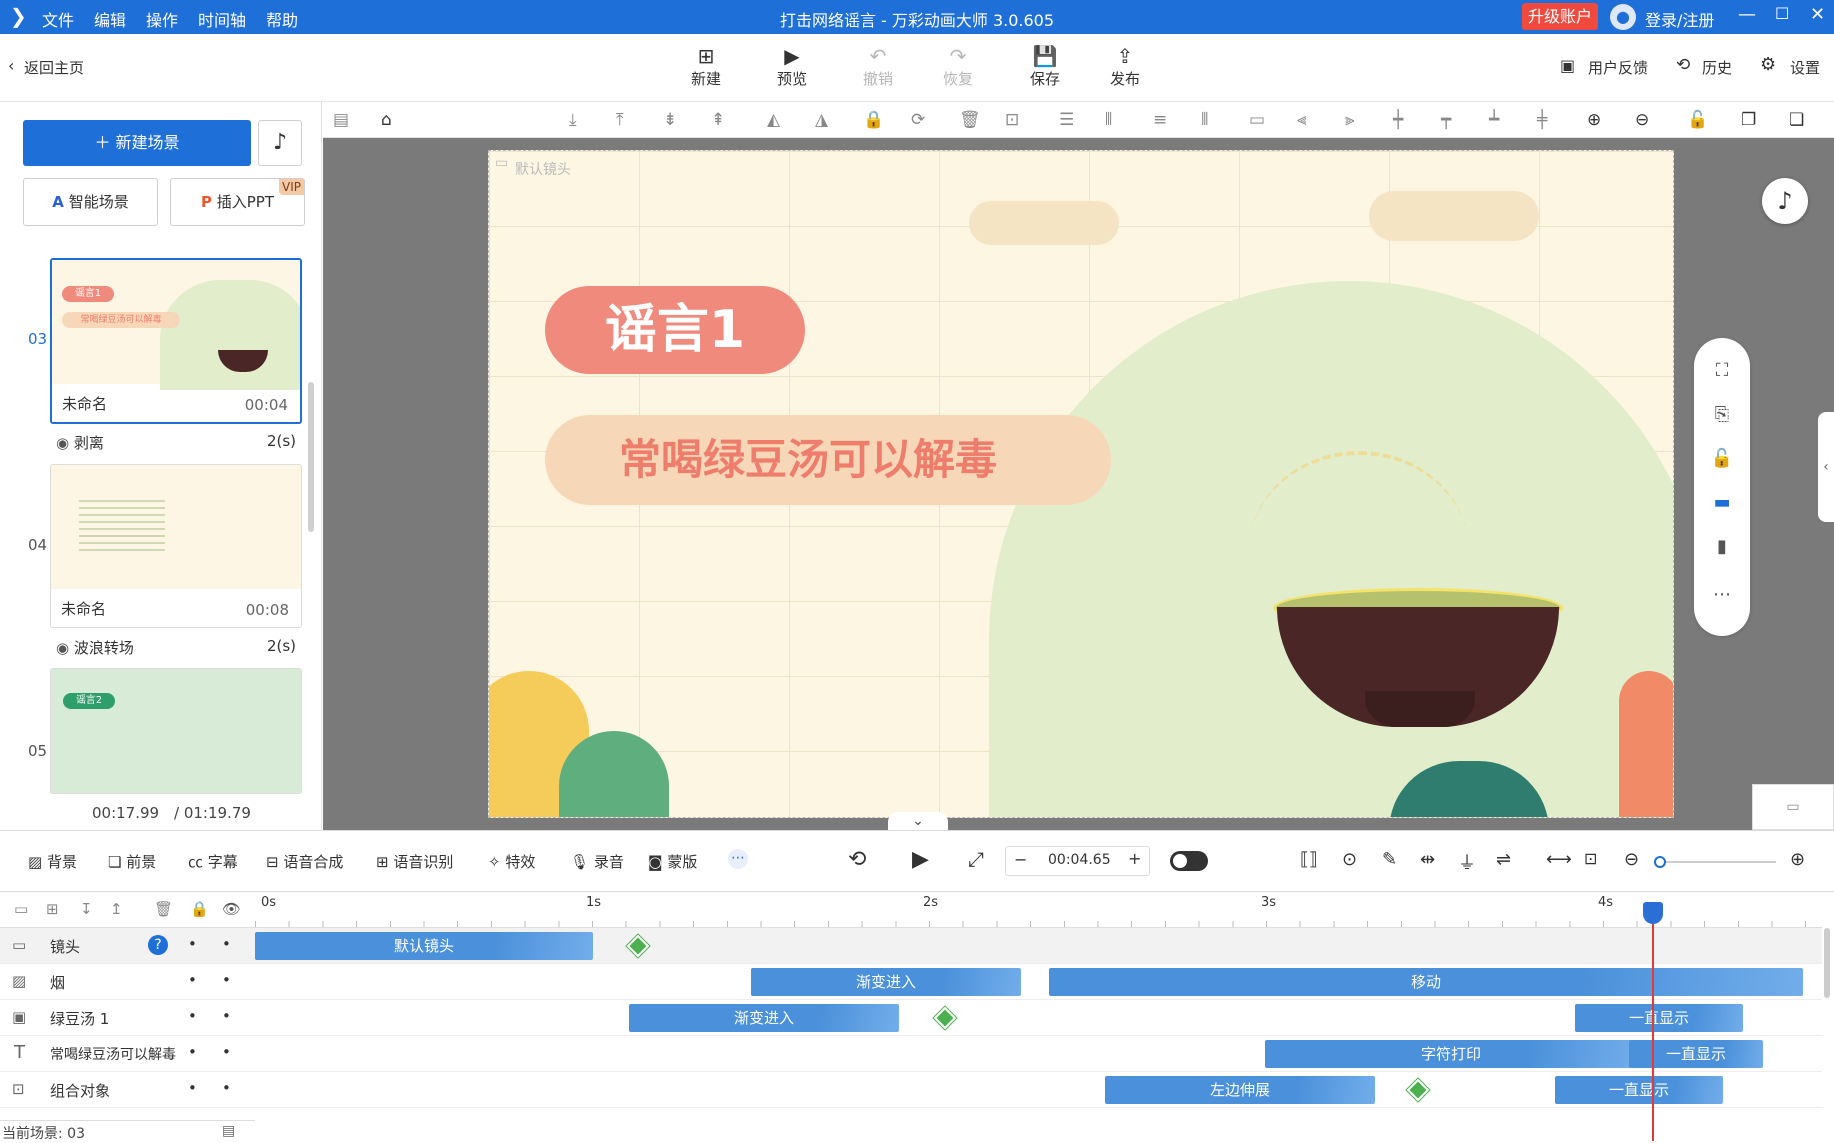  I want to click on copy-icon: ❐, so click(1748, 120).